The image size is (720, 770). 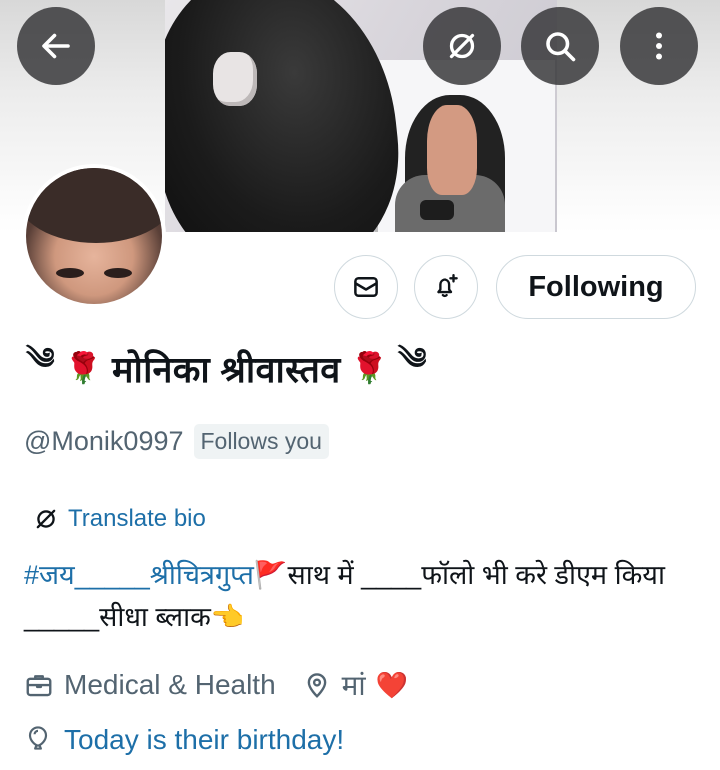 I want to click on name-decoration-right: ༄, so click(x=412, y=359).